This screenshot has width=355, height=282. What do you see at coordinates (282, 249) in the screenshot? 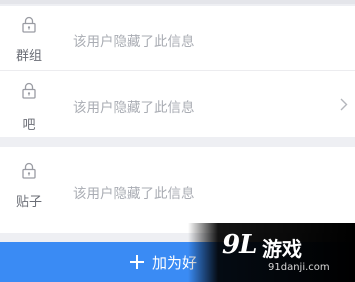
I see `watermark-logo-name: 游戏` at bounding box center [282, 249].